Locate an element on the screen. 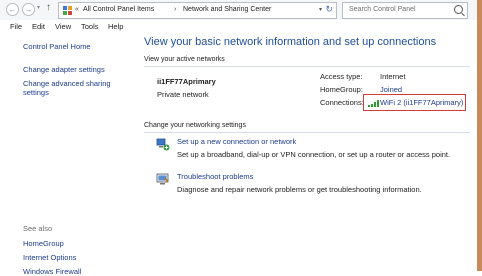 This screenshot has height=276, width=482. sidebar-change-adapter-settings: Change adapter settings is located at coordinates (64, 69).